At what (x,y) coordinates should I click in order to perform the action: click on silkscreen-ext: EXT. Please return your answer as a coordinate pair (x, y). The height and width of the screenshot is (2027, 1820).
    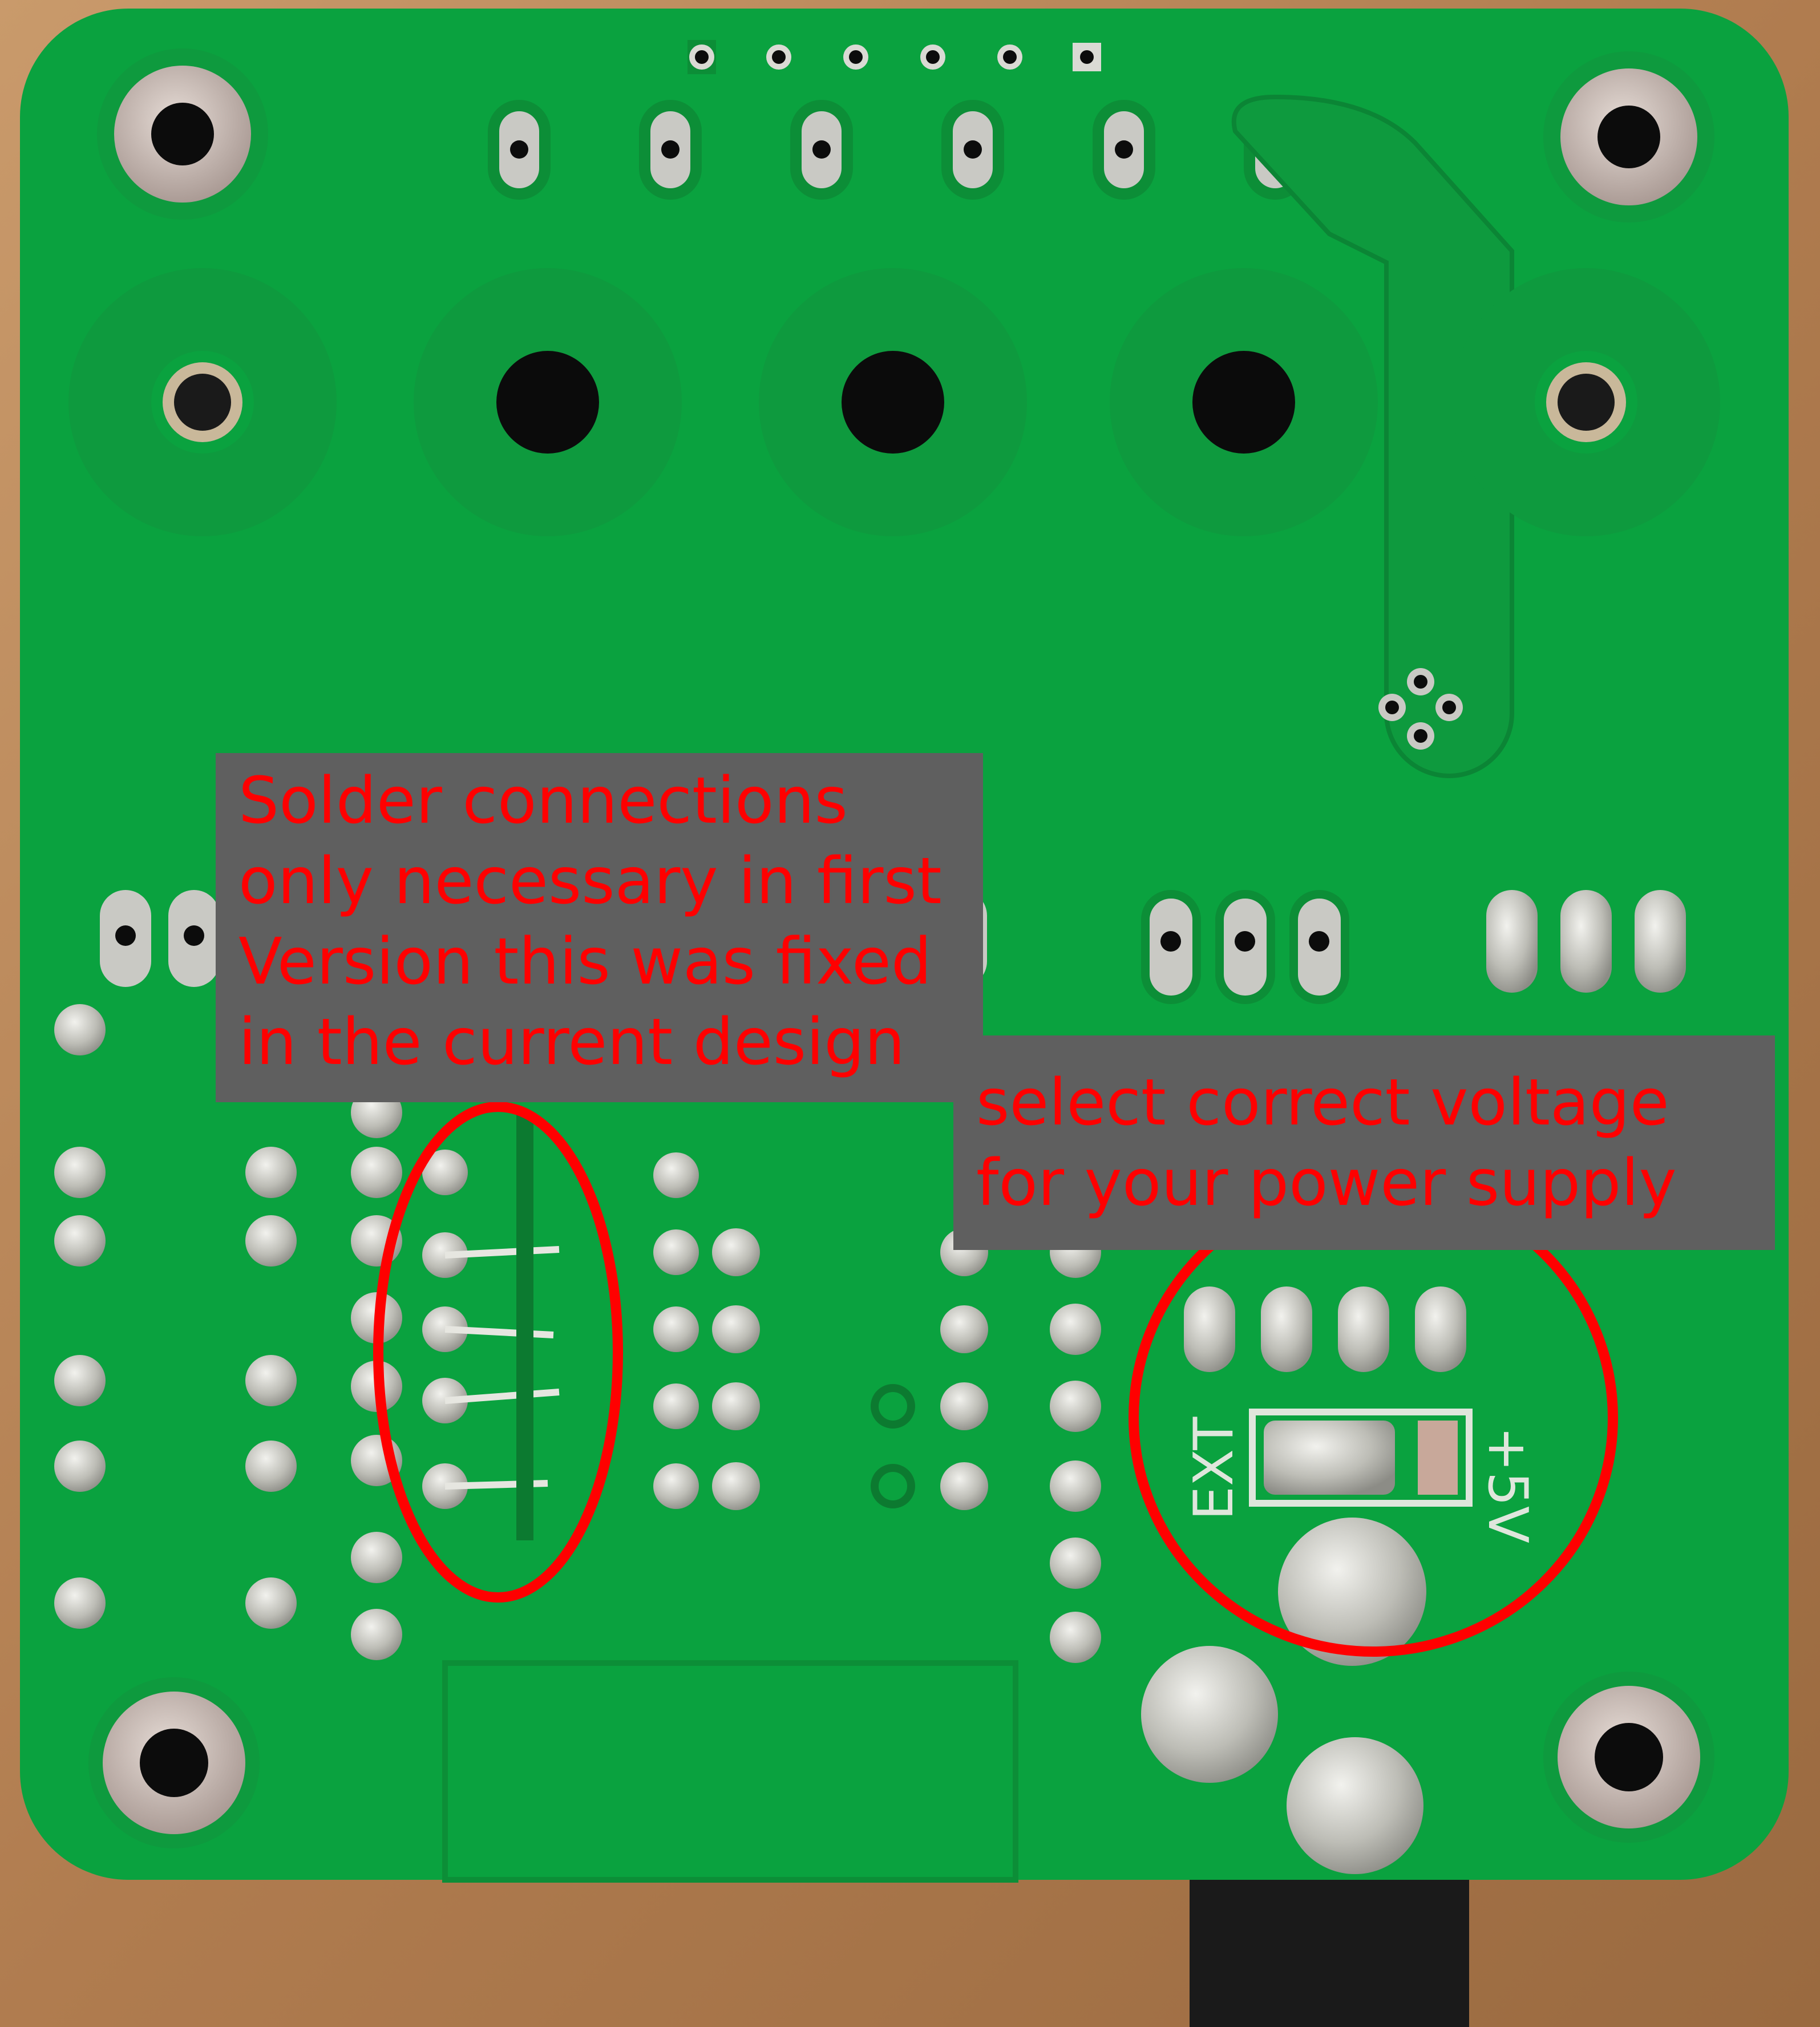
    Looking at the image, I should click on (1214, 1468).